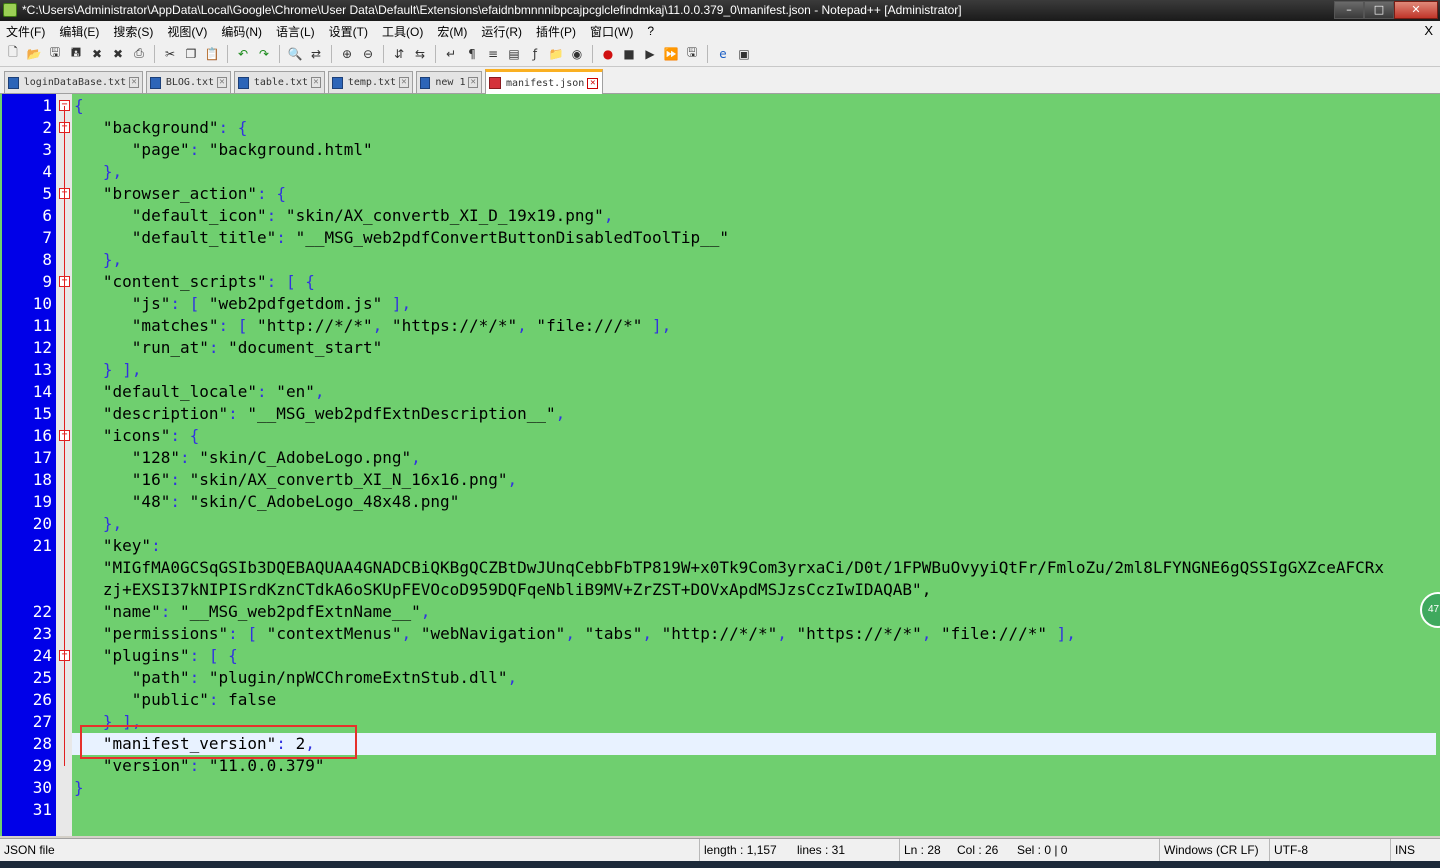  I want to click on tab-manifest-json: manifest.json ✕, so click(544, 81).